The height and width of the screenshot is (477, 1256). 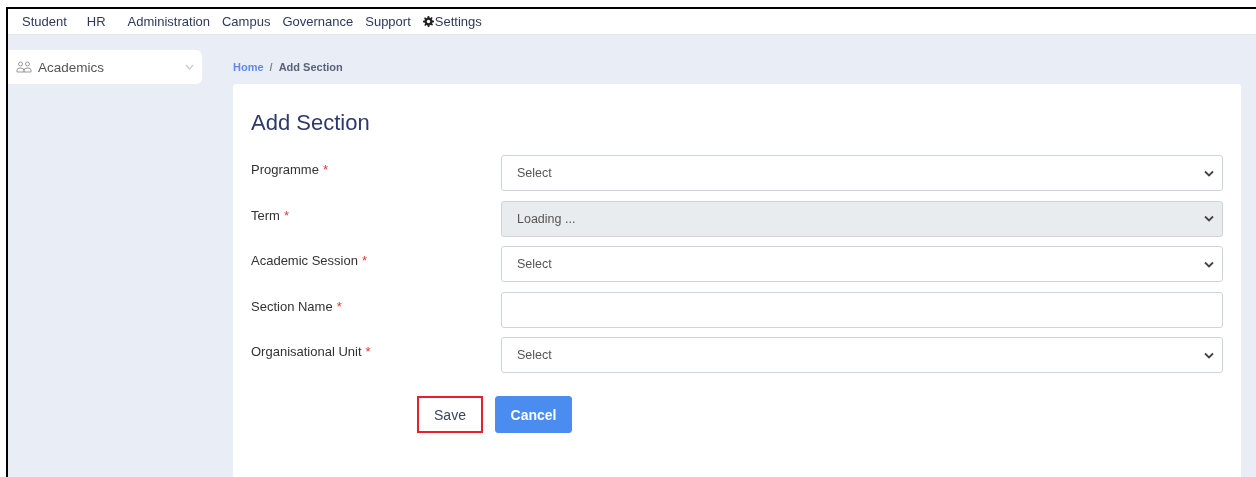 I want to click on nav-menu-item: Administration, so click(x=168, y=21).